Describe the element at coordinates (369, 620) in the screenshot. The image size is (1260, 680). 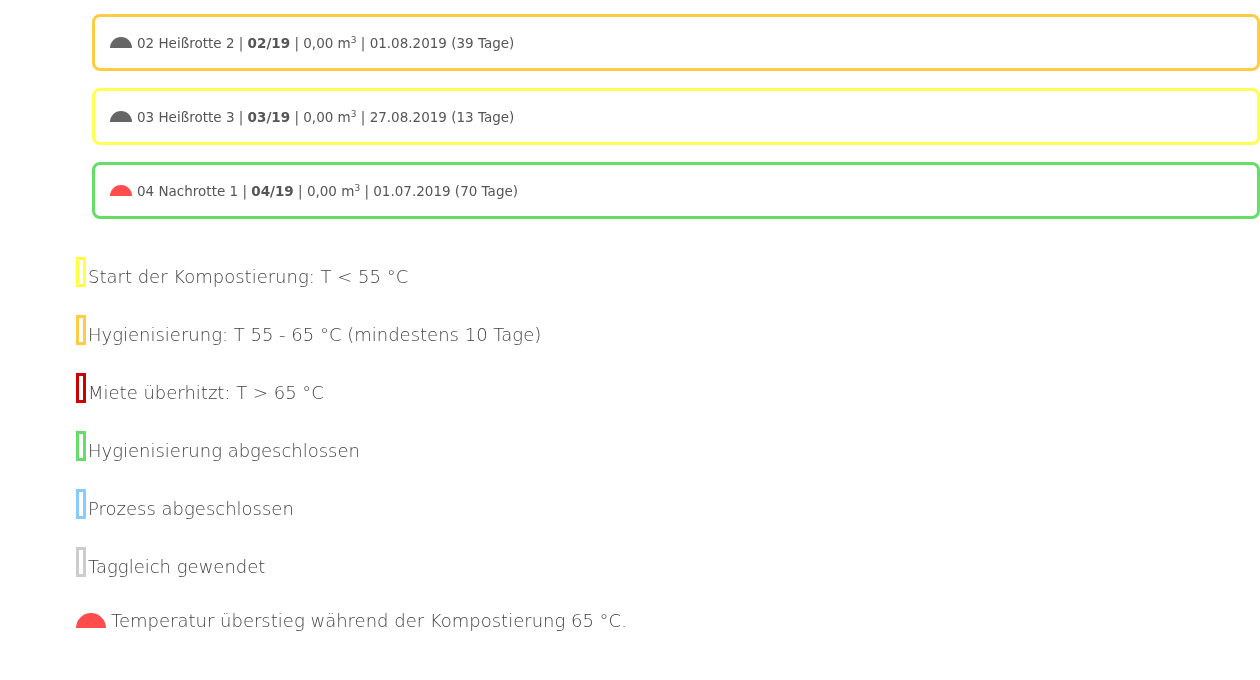
I see `legend-label: Temperatur überstieg während der Kompostierung 65 °C.` at that location.